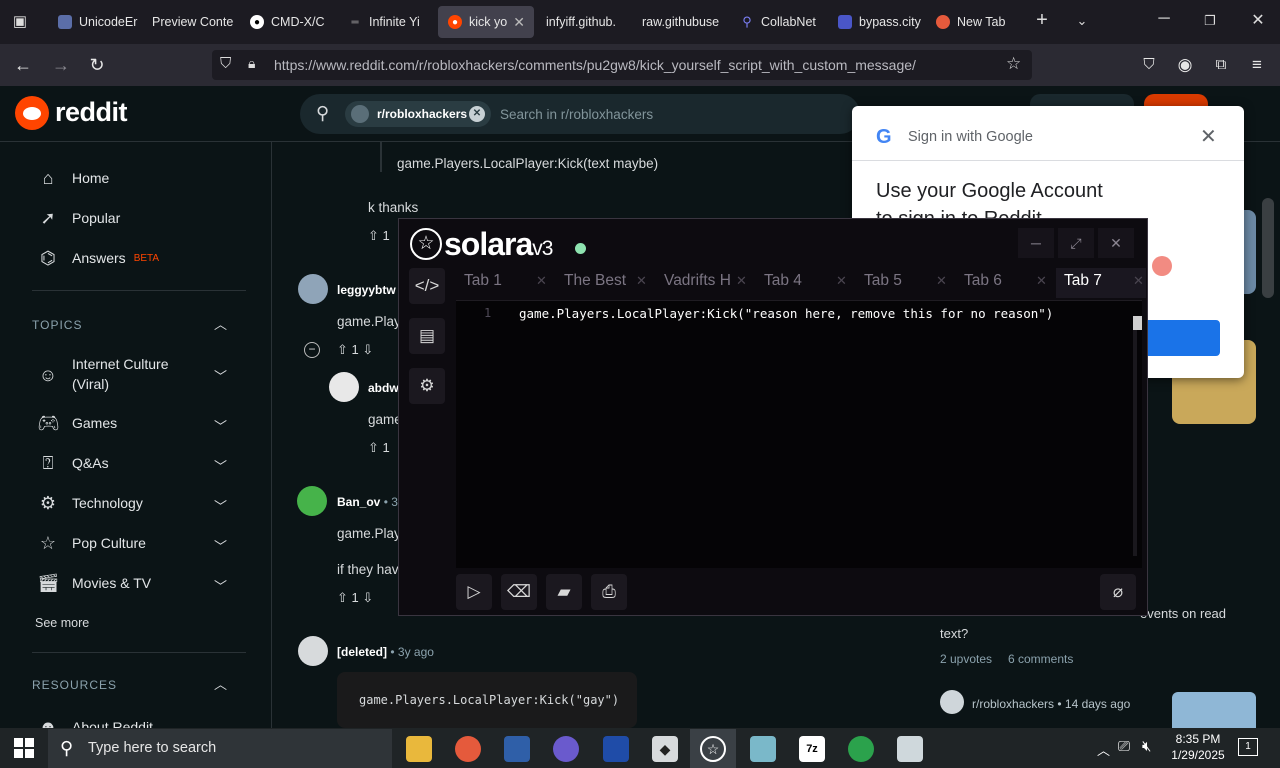 The image size is (1280, 768). What do you see at coordinates (477, 114) in the screenshot?
I see `chip-clear-icon: ✕` at bounding box center [477, 114].